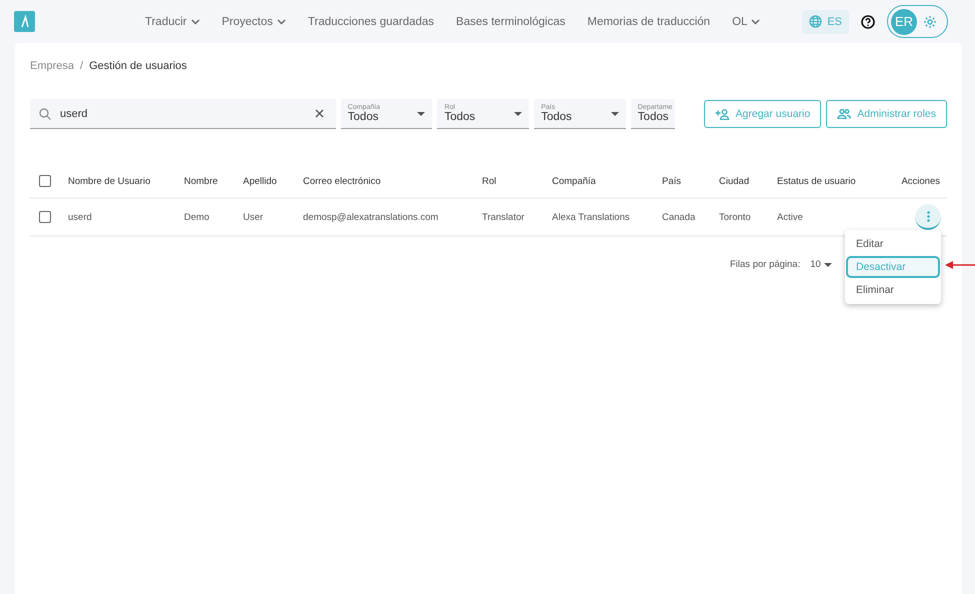  What do you see at coordinates (265, 218) in the screenshot?
I see `table-cell: User` at bounding box center [265, 218].